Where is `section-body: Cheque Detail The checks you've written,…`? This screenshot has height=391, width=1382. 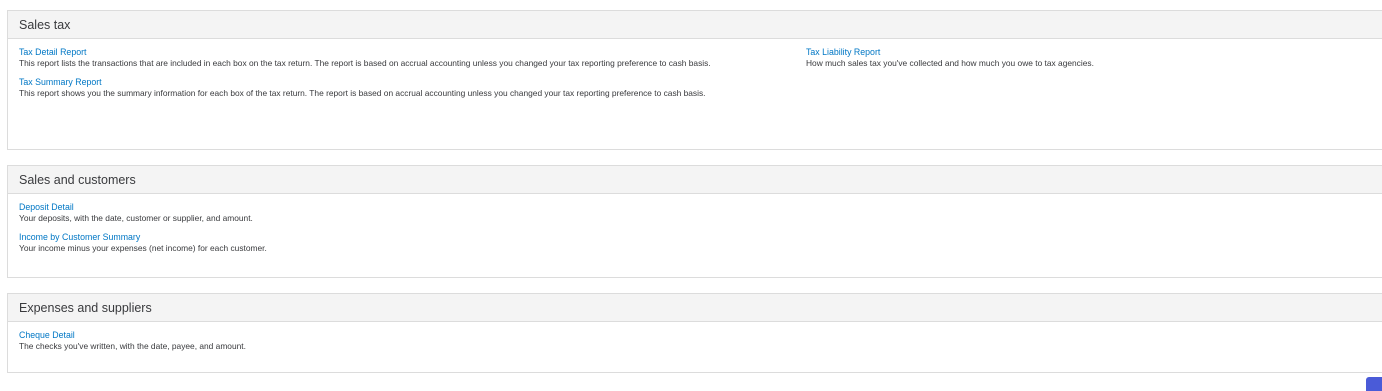
section-body: Cheque Detail The checks you've written,… is located at coordinates (695, 337).